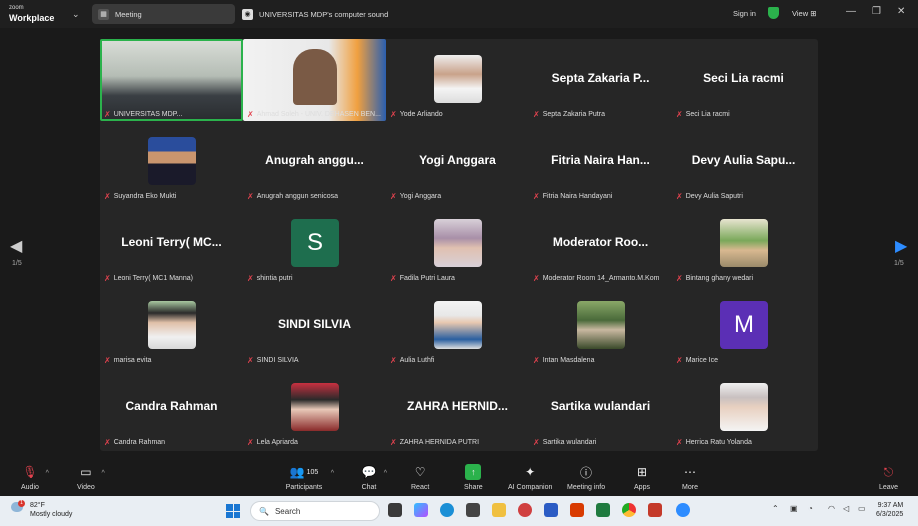  I want to click on next-page-icon: ▶, so click(901, 246).